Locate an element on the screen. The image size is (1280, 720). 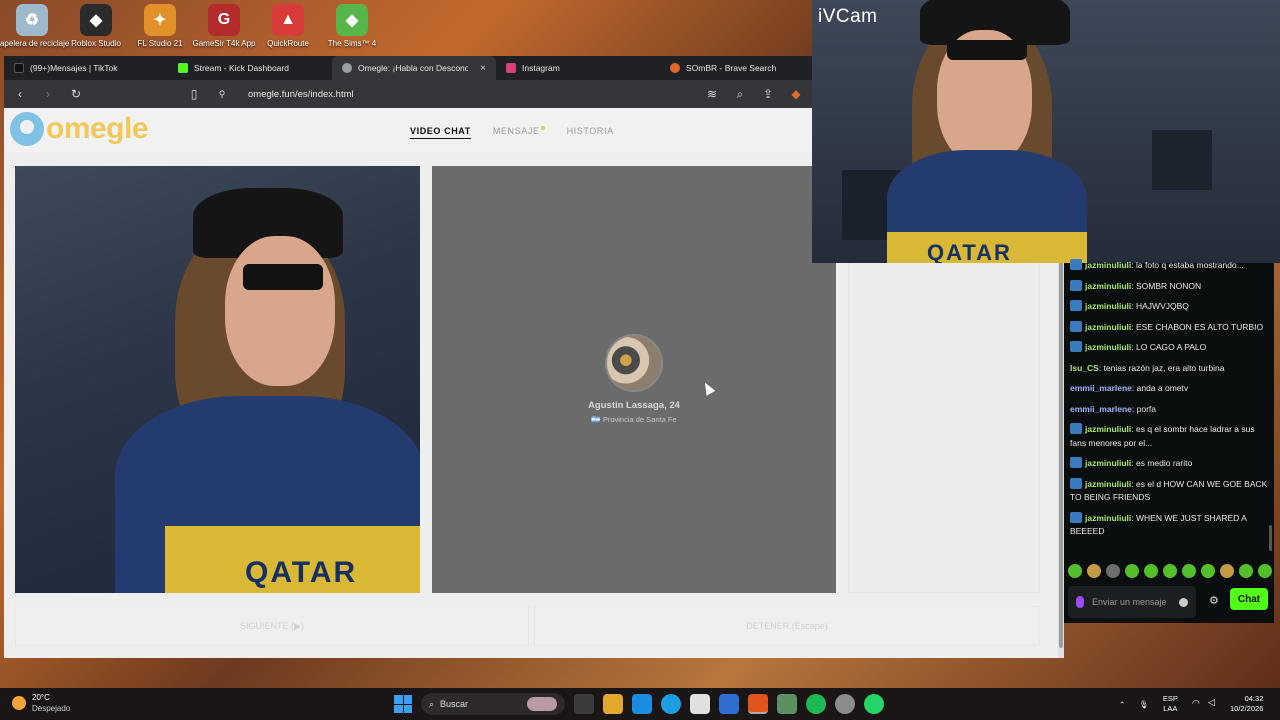
desktop-icon-label: QuickRoute is located at coordinates (288, 43).